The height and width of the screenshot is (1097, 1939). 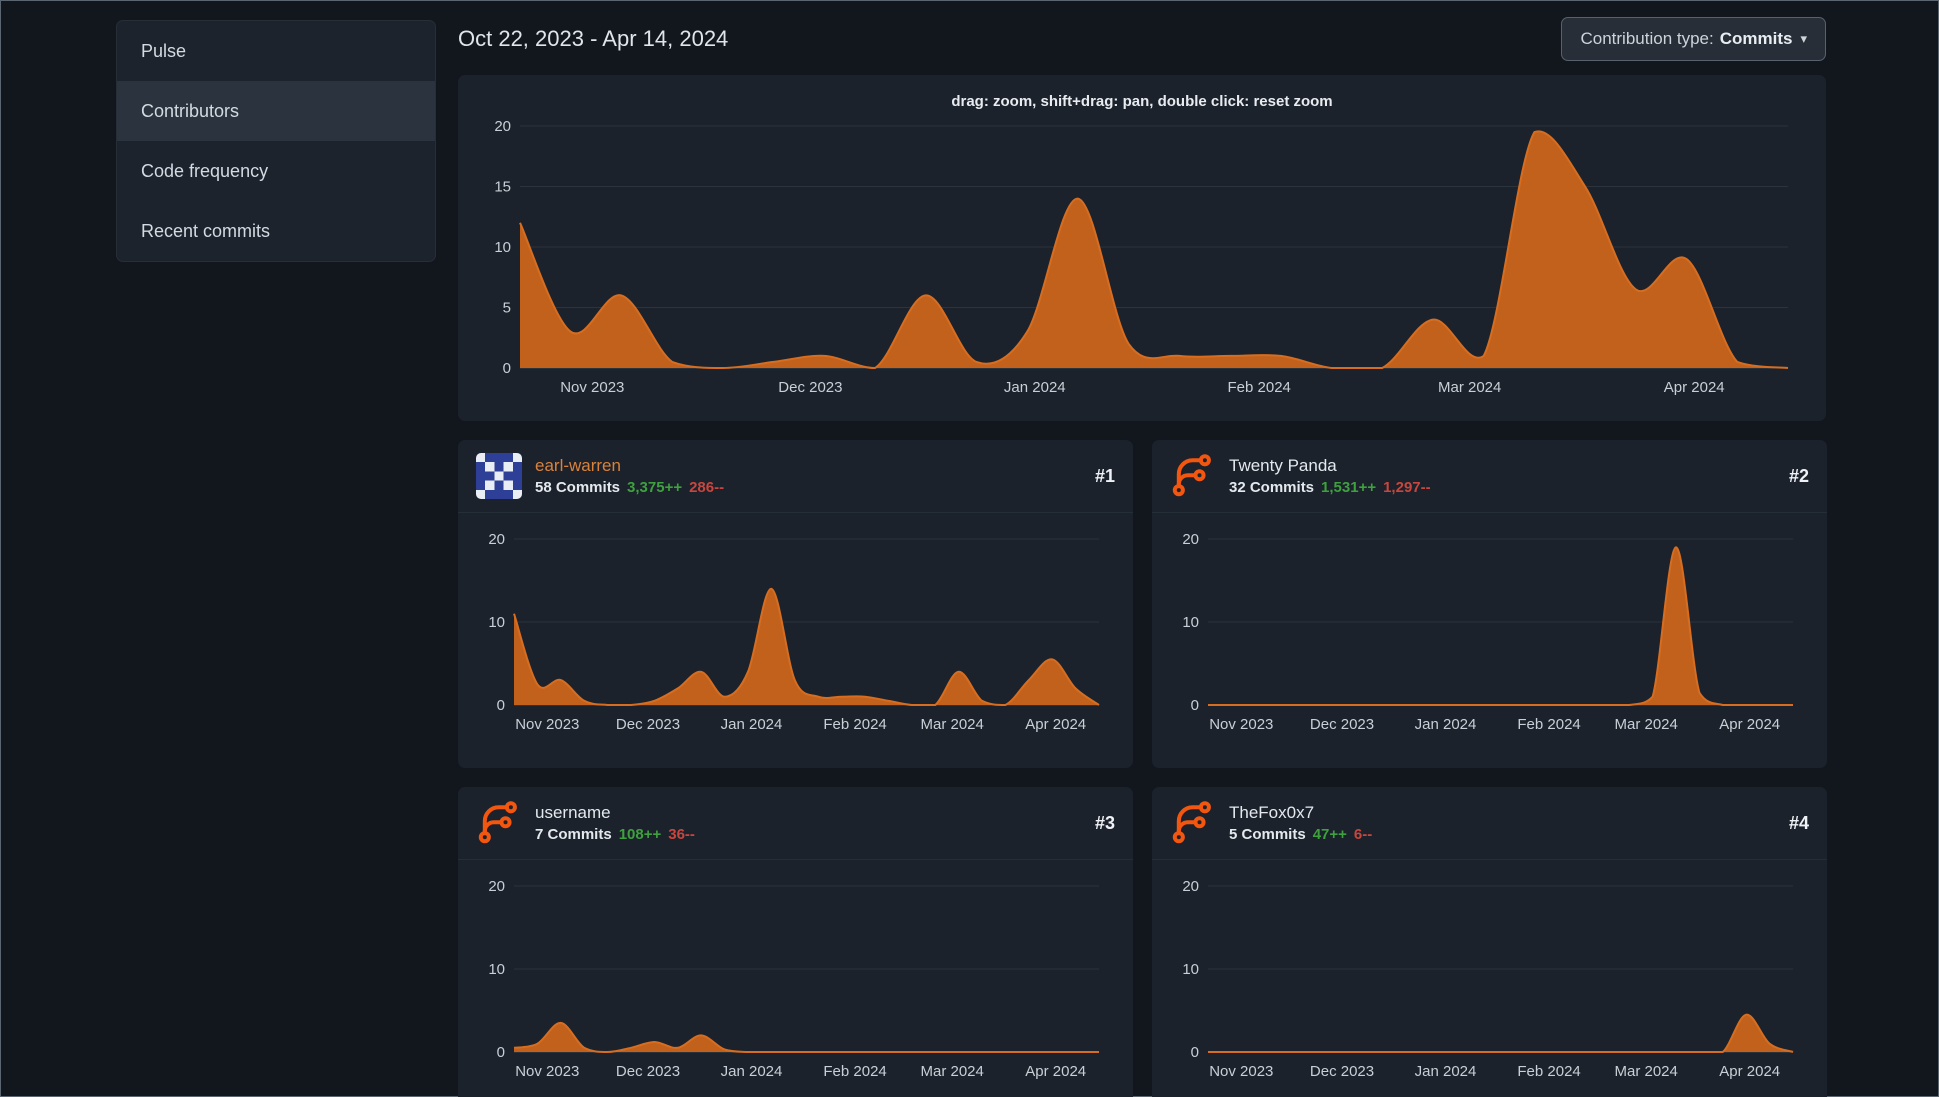 I want to click on commit-count: 58 Commits, so click(x=578, y=487).